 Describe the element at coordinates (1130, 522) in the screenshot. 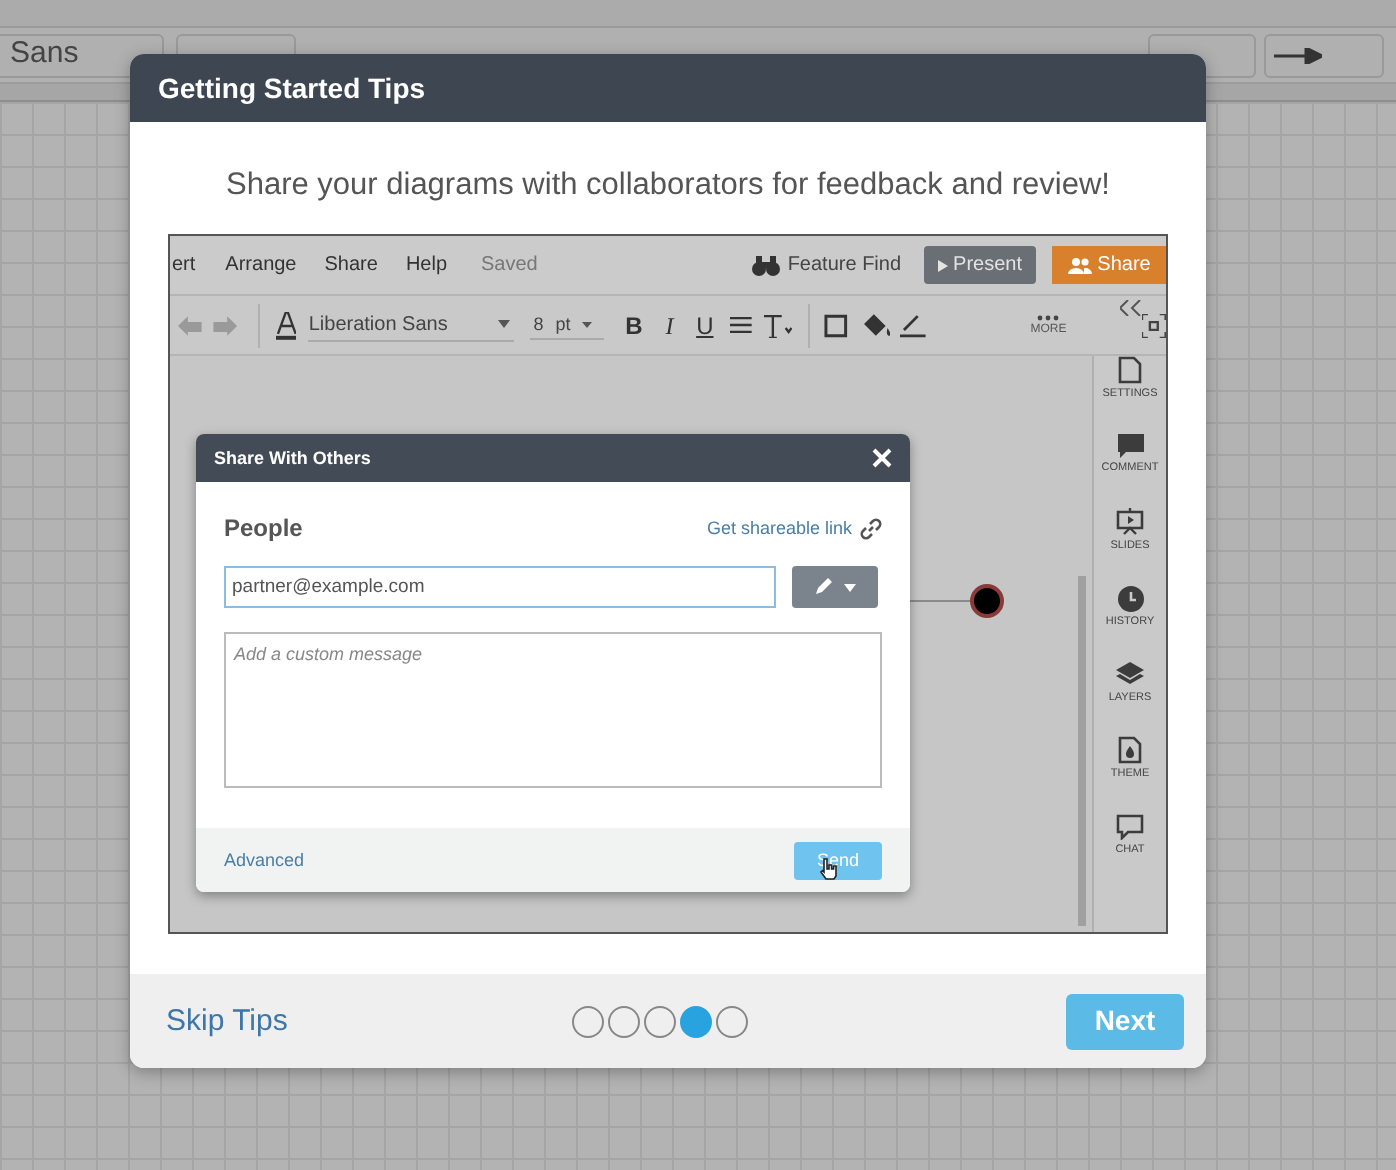

I see `slides-icon` at that location.